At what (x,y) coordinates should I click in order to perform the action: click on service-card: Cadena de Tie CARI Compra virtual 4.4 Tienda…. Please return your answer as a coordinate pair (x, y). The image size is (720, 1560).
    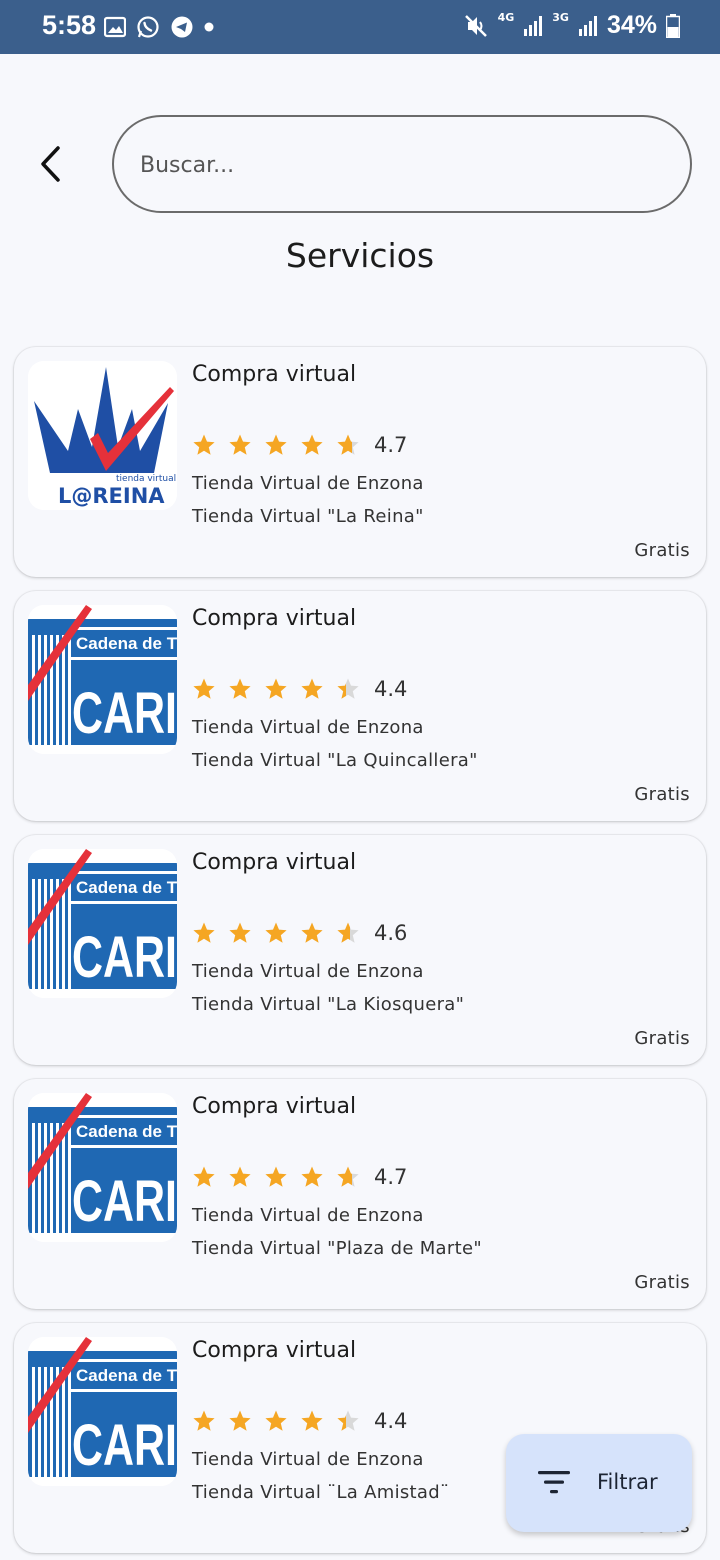
    Looking at the image, I should click on (360, 706).